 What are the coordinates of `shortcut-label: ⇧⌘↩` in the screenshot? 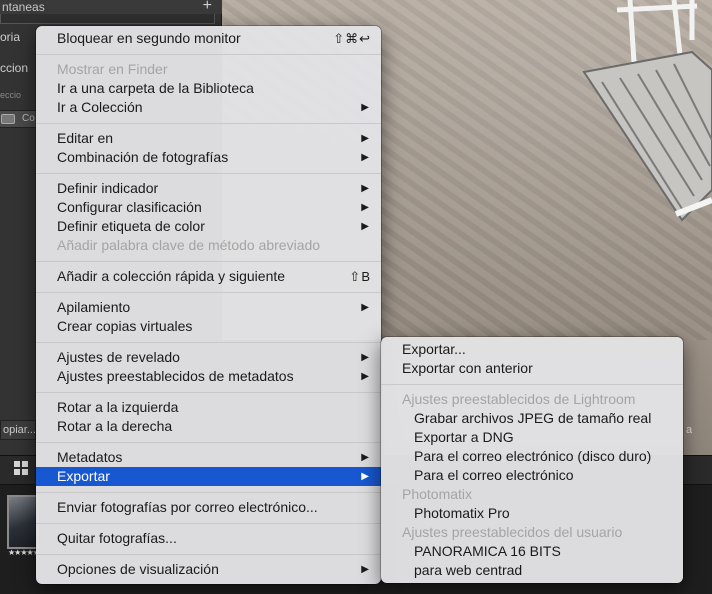 It's located at (352, 38).